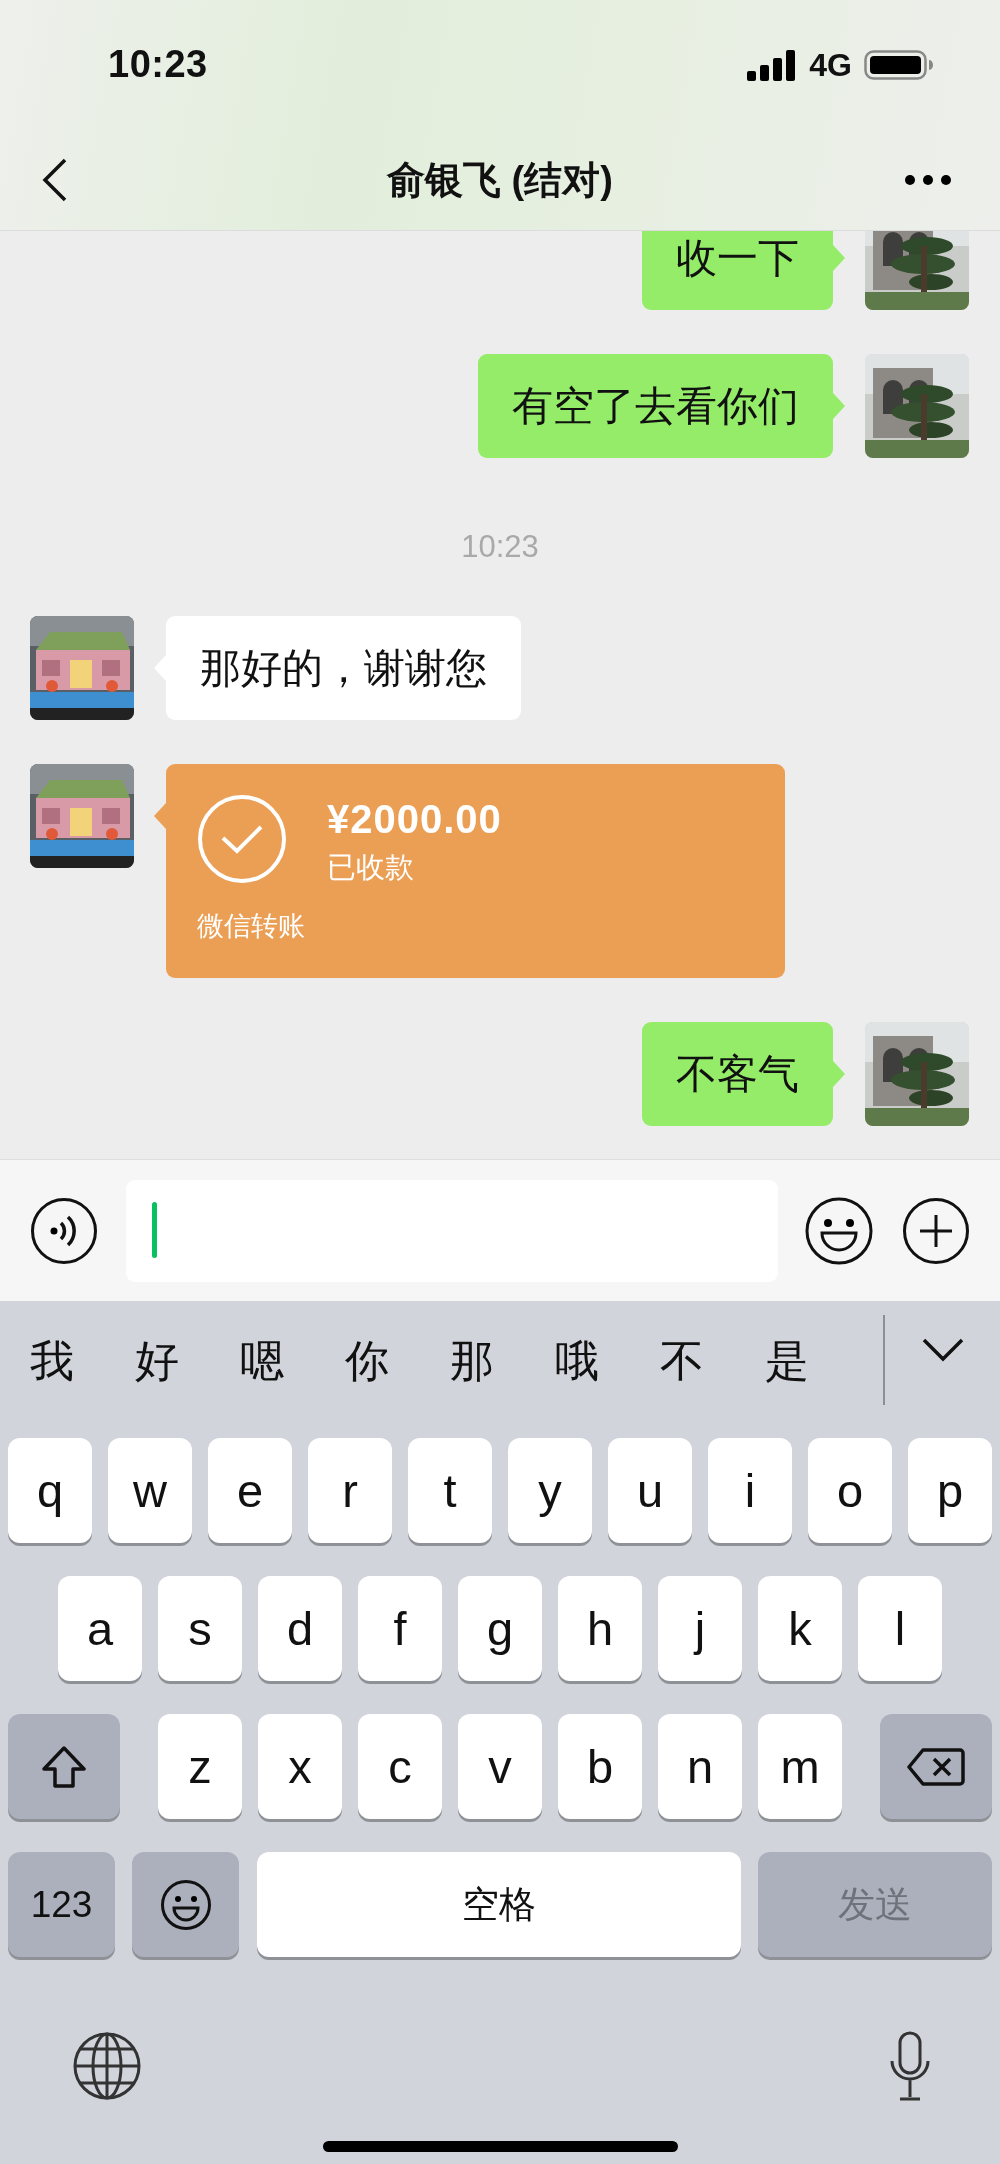 This screenshot has width=1000, height=2164. I want to click on letter-key: d, so click(300, 1628).